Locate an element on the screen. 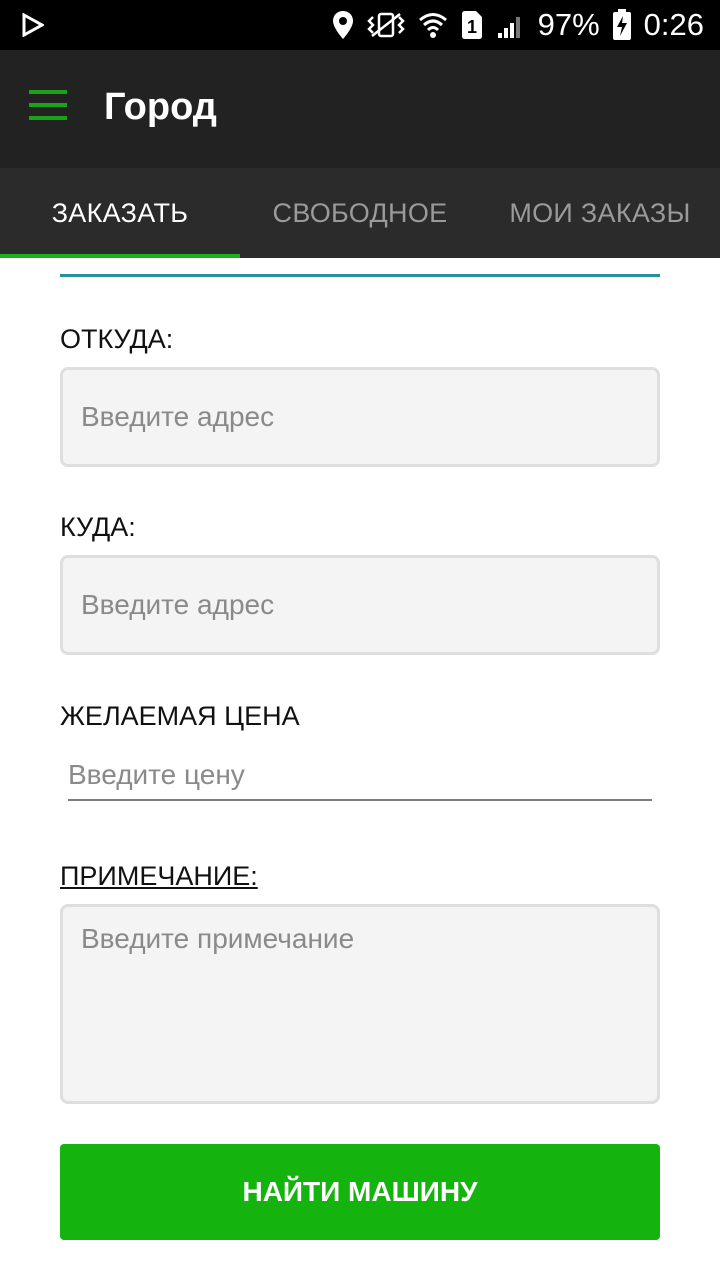 The height and width of the screenshot is (1280, 720). wifi-icon is located at coordinates (432, 25).